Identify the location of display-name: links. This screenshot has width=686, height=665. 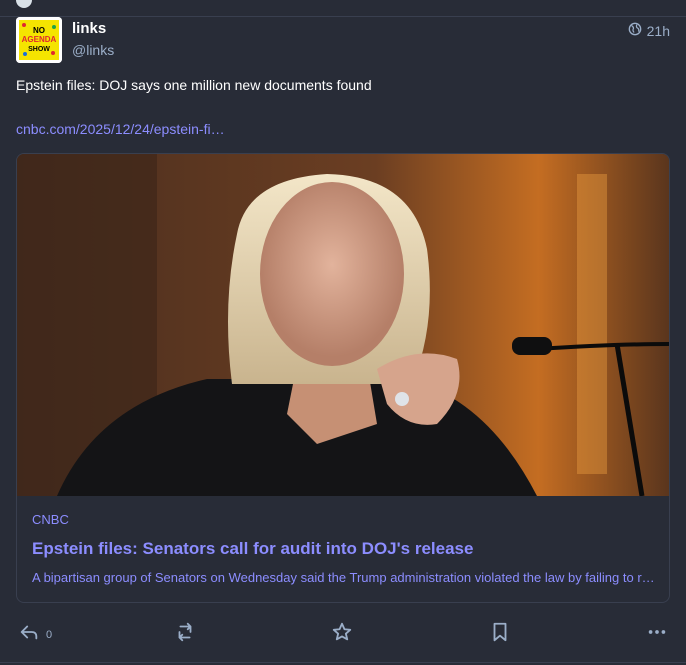
(89, 28).